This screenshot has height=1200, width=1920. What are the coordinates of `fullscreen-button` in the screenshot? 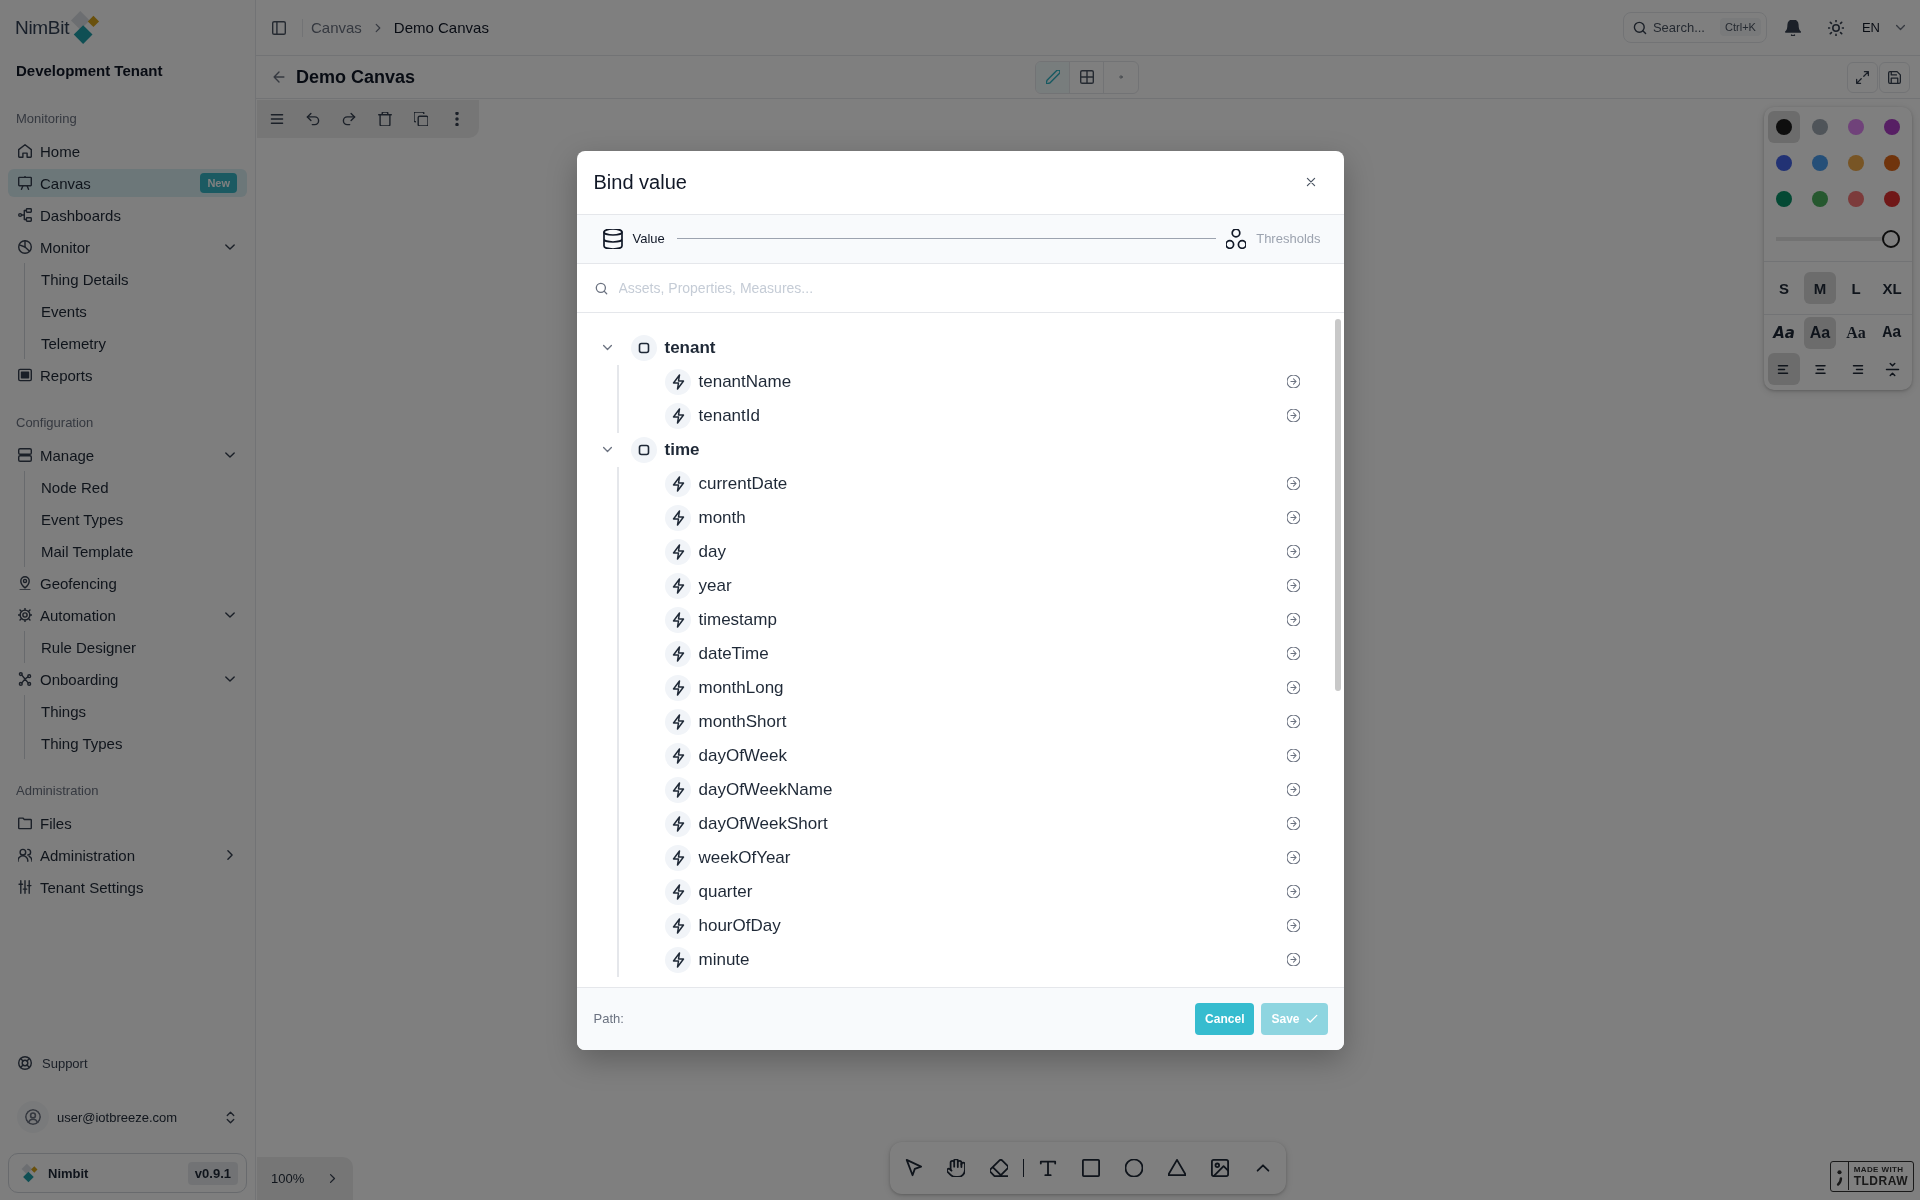 It's located at (1862, 77).